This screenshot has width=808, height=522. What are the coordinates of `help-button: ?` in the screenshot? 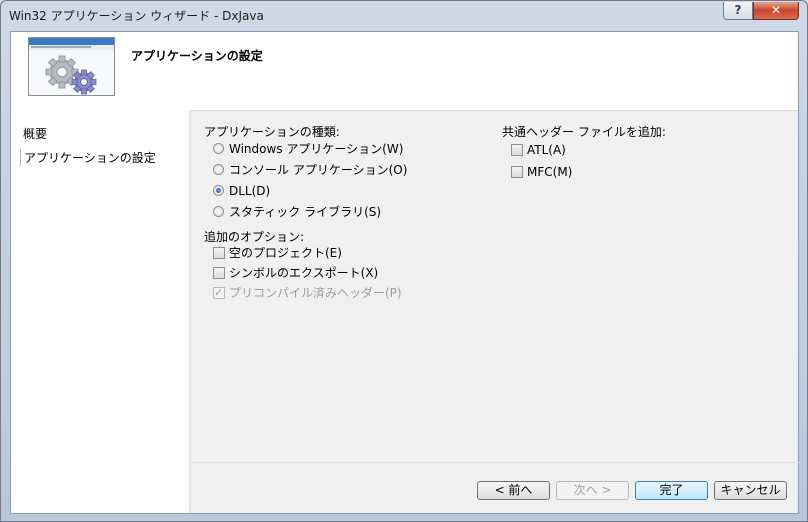 It's located at (738, 11).